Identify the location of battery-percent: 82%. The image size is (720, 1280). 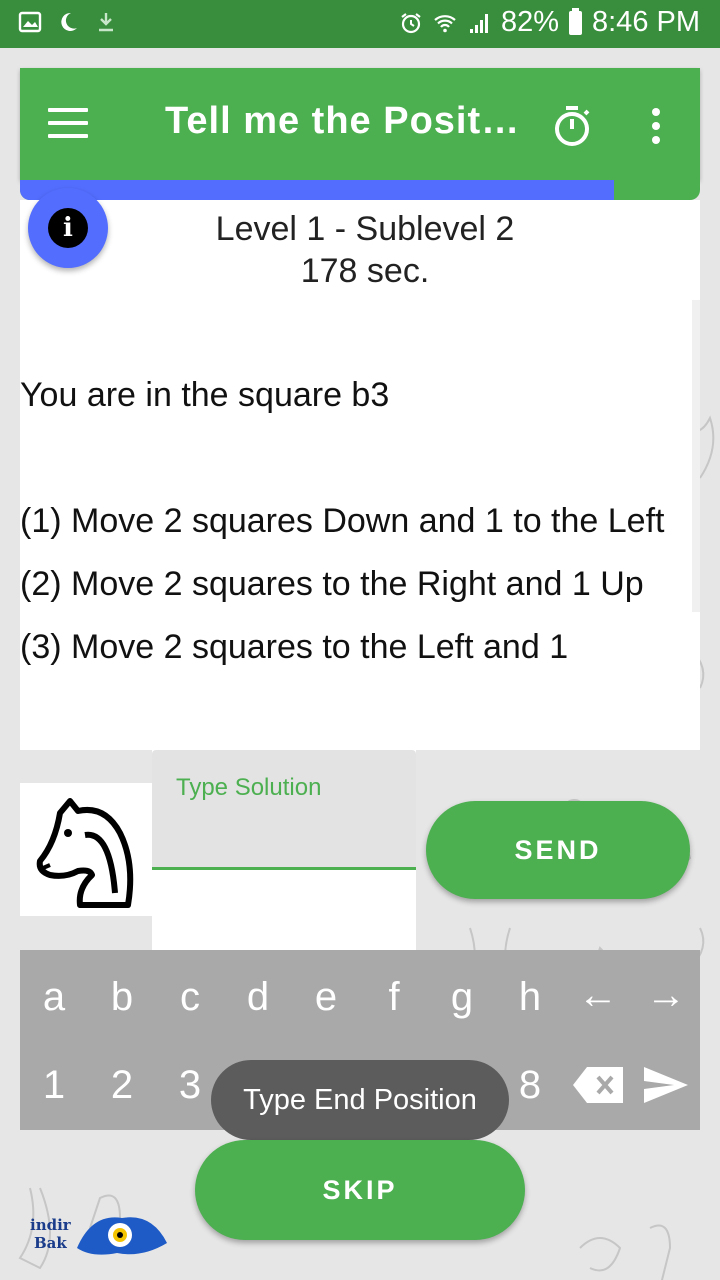
(529, 22).